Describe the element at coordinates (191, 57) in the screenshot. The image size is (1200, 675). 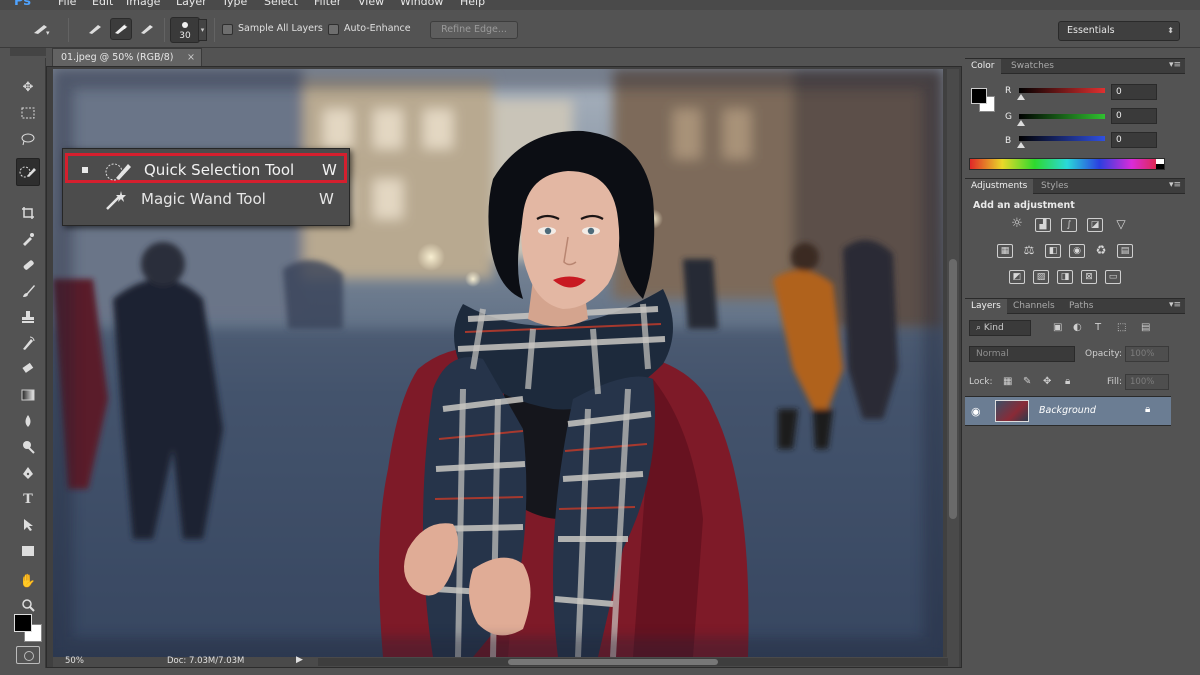
I see `close-icon: ×` at that location.